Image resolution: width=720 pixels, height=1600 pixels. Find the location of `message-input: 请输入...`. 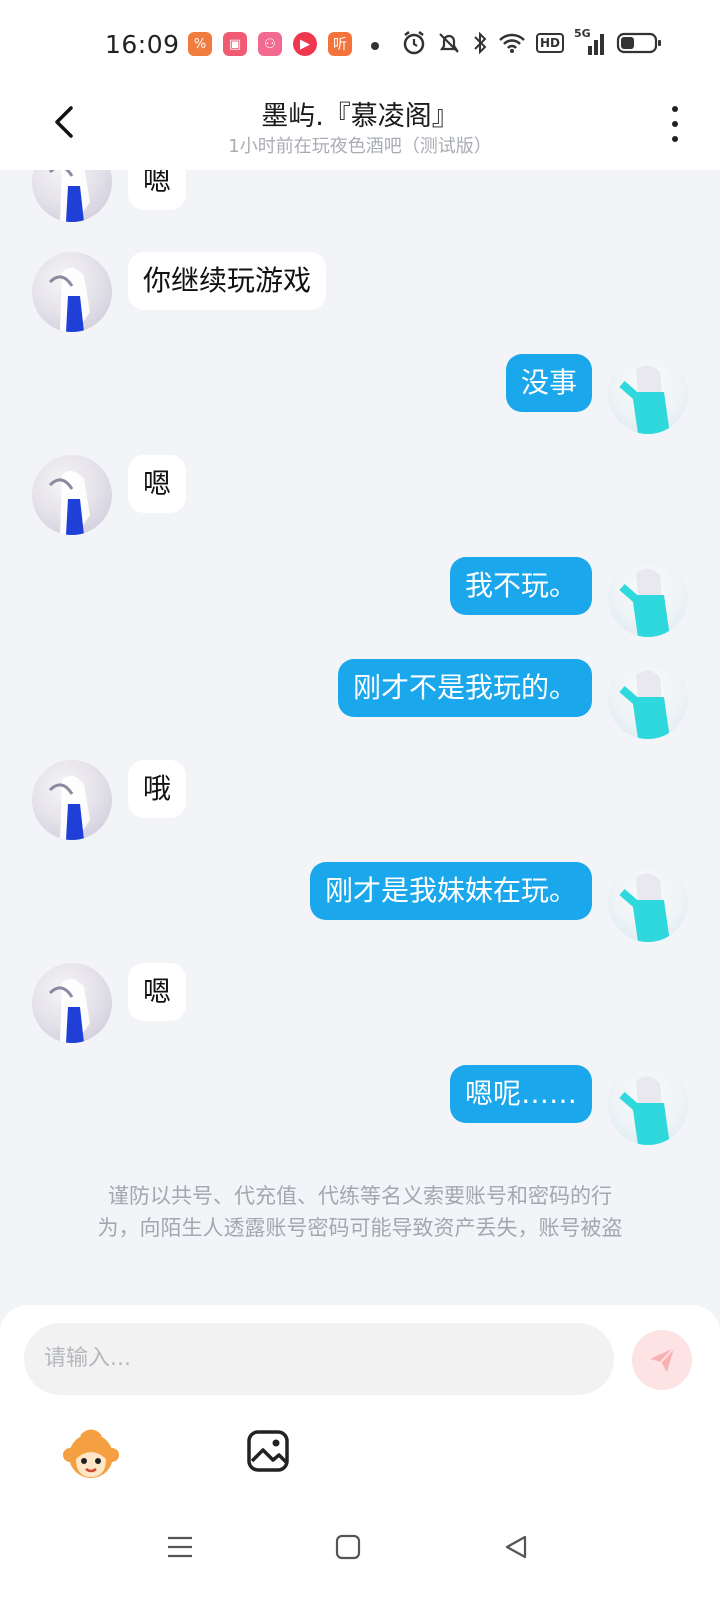

message-input: 请输入... is located at coordinates (319, 1359).